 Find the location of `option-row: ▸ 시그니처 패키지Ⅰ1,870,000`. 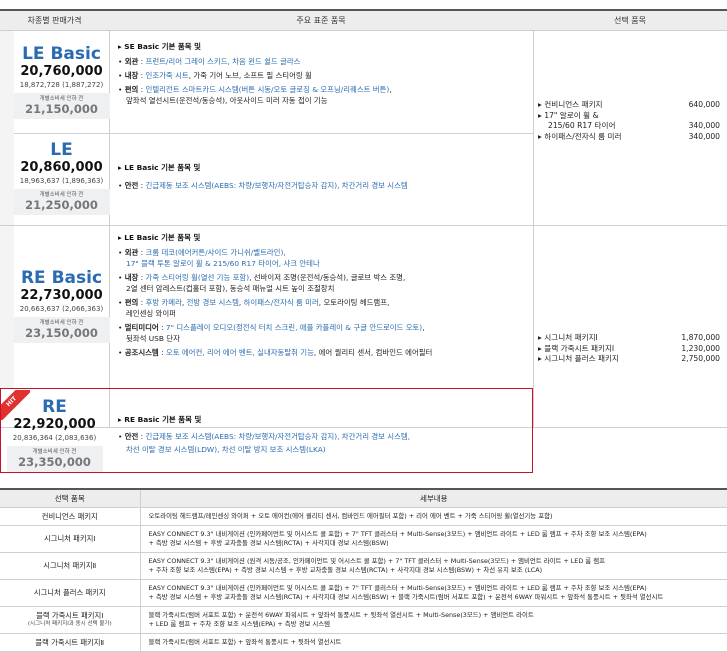

option-row: ▸ 시그니처 패키지Ⅰ1,870,000 is located at coordinates (629, 338).